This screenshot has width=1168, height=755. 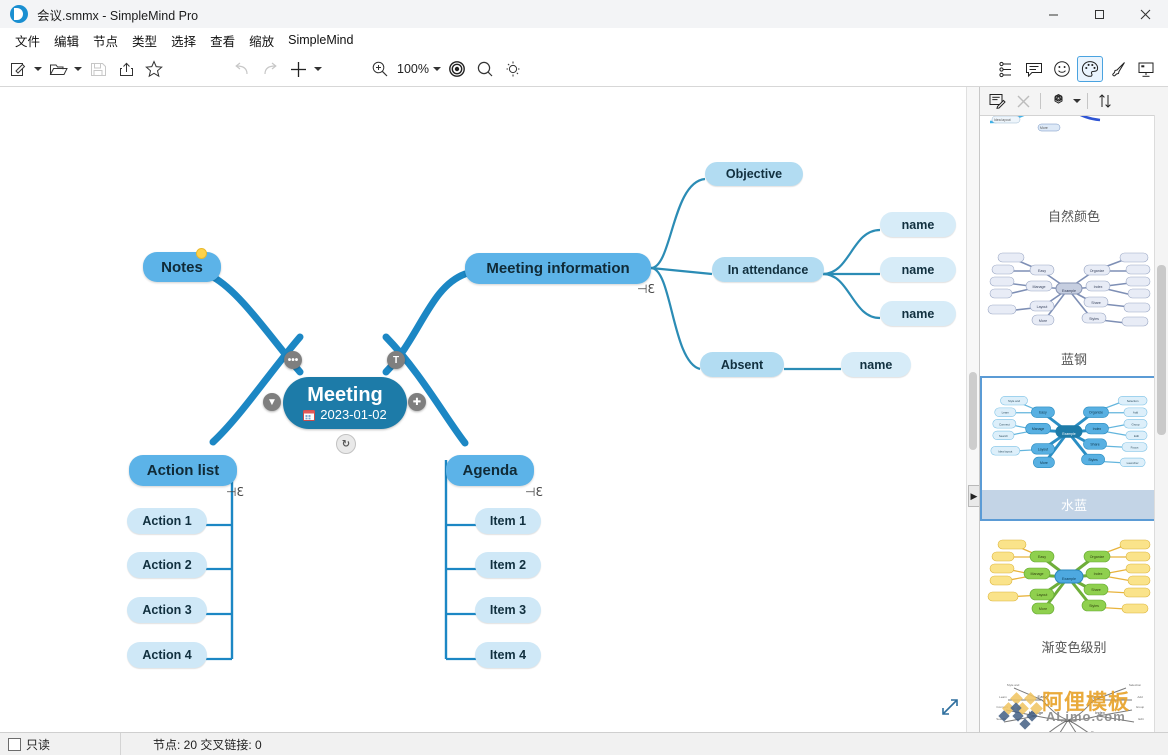 What do you see at coordinates (997, 101) in the screenshot?
I see `edit-style-icon` at bounding box center [997, 101].